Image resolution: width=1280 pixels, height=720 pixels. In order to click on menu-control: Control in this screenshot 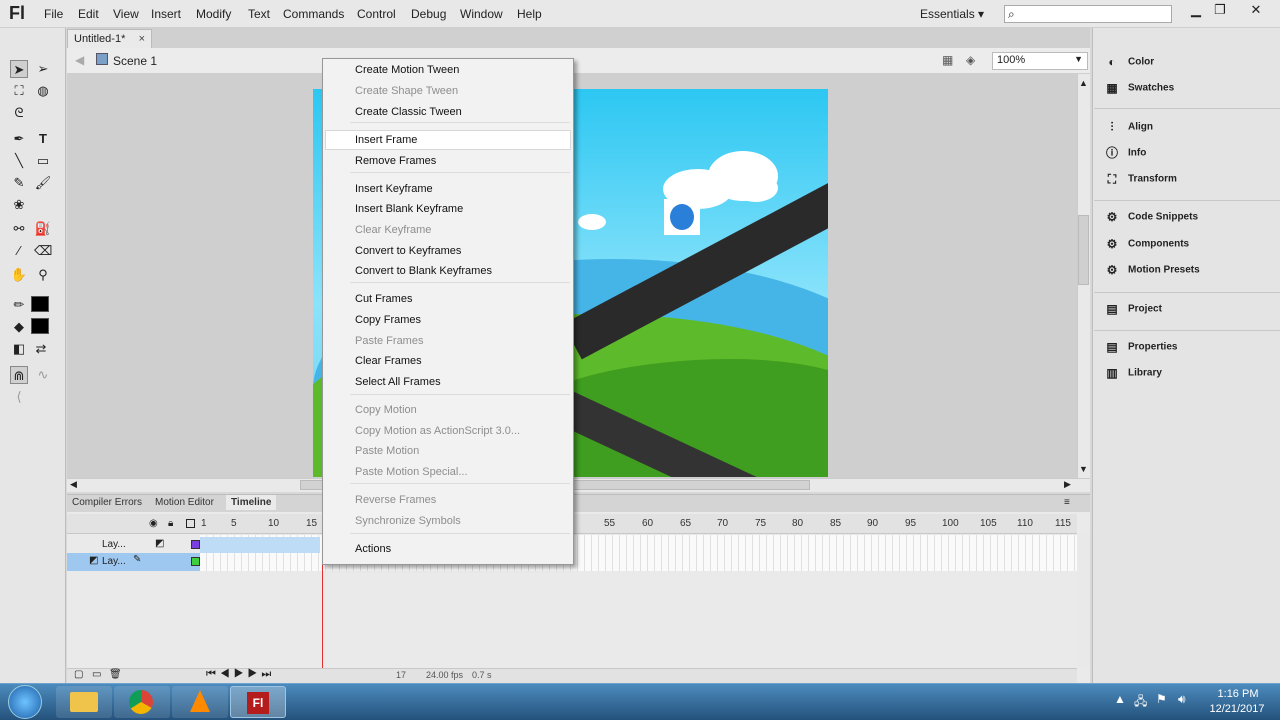, I will do `click(376, 14)`.